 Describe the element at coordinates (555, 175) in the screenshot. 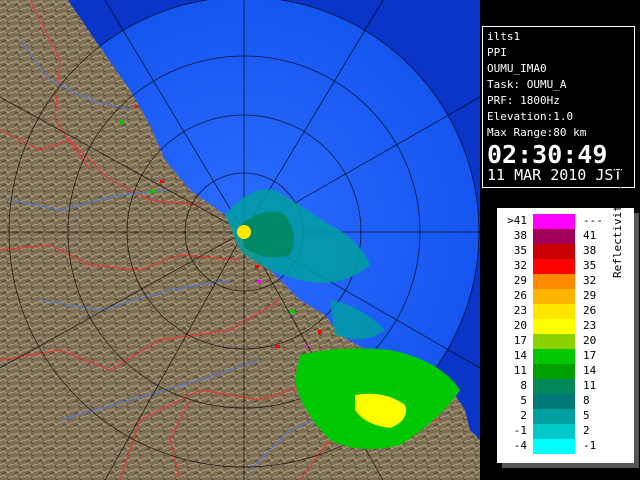

I see `scan-date: 11 MAR 2010 JST` at that location.